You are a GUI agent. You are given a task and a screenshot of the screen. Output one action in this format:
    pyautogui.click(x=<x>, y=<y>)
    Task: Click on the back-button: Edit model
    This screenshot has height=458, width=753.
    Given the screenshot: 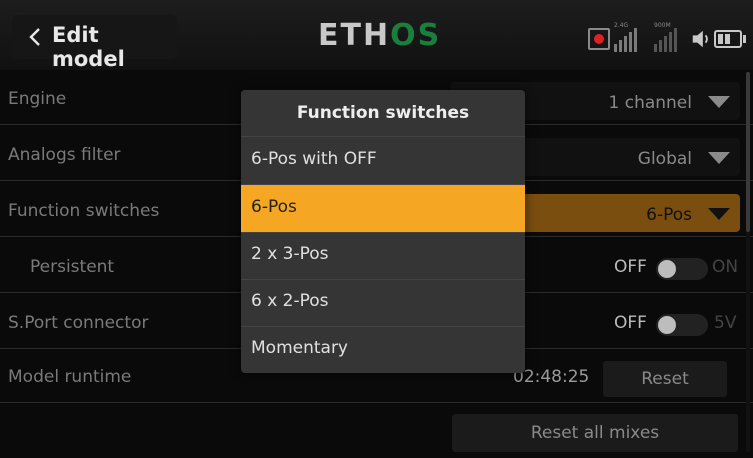 What is the action you would take?
    pyautogui.click(x=94, y=43)
    